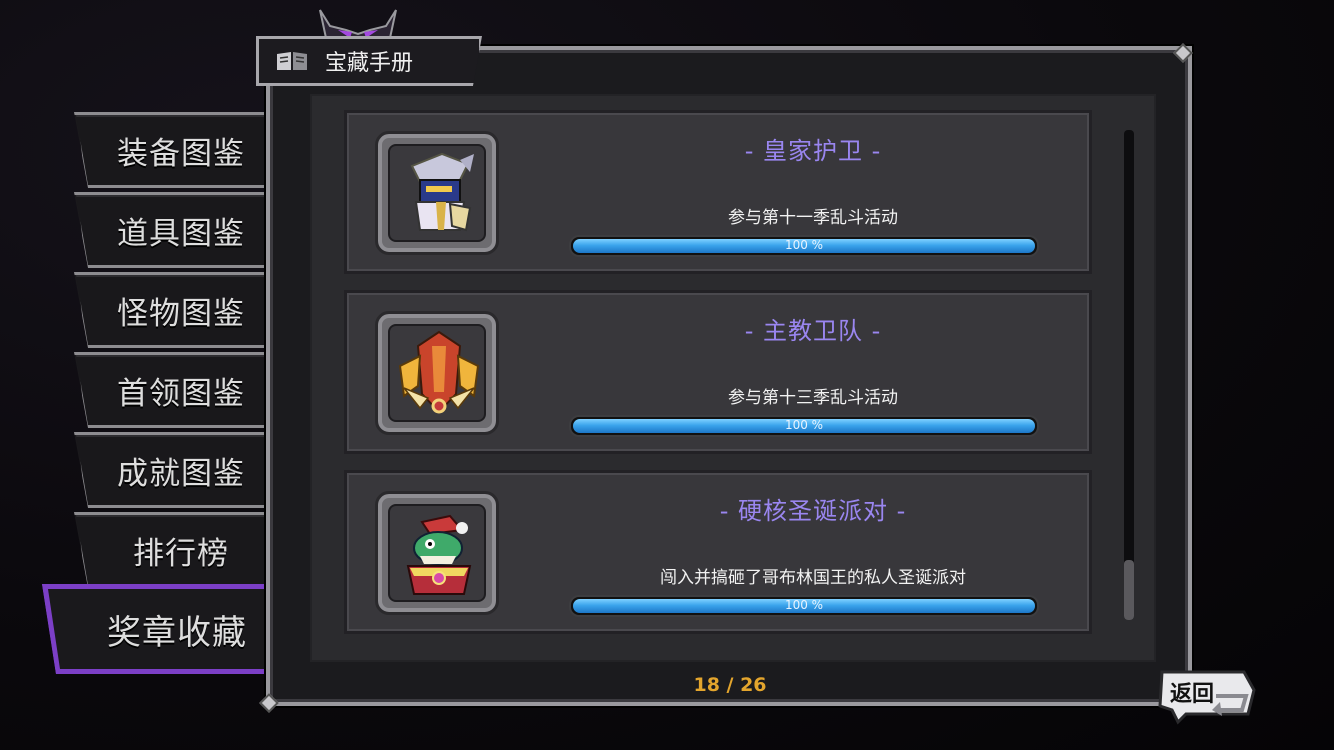 The image size is (1334, 750). What do you see at coordinates (813, 578) in the screenshot?
I see `medal-description: 闯入并搞砸了哥布林国王的私人圣诞派对` at bounding box center [813, 578].